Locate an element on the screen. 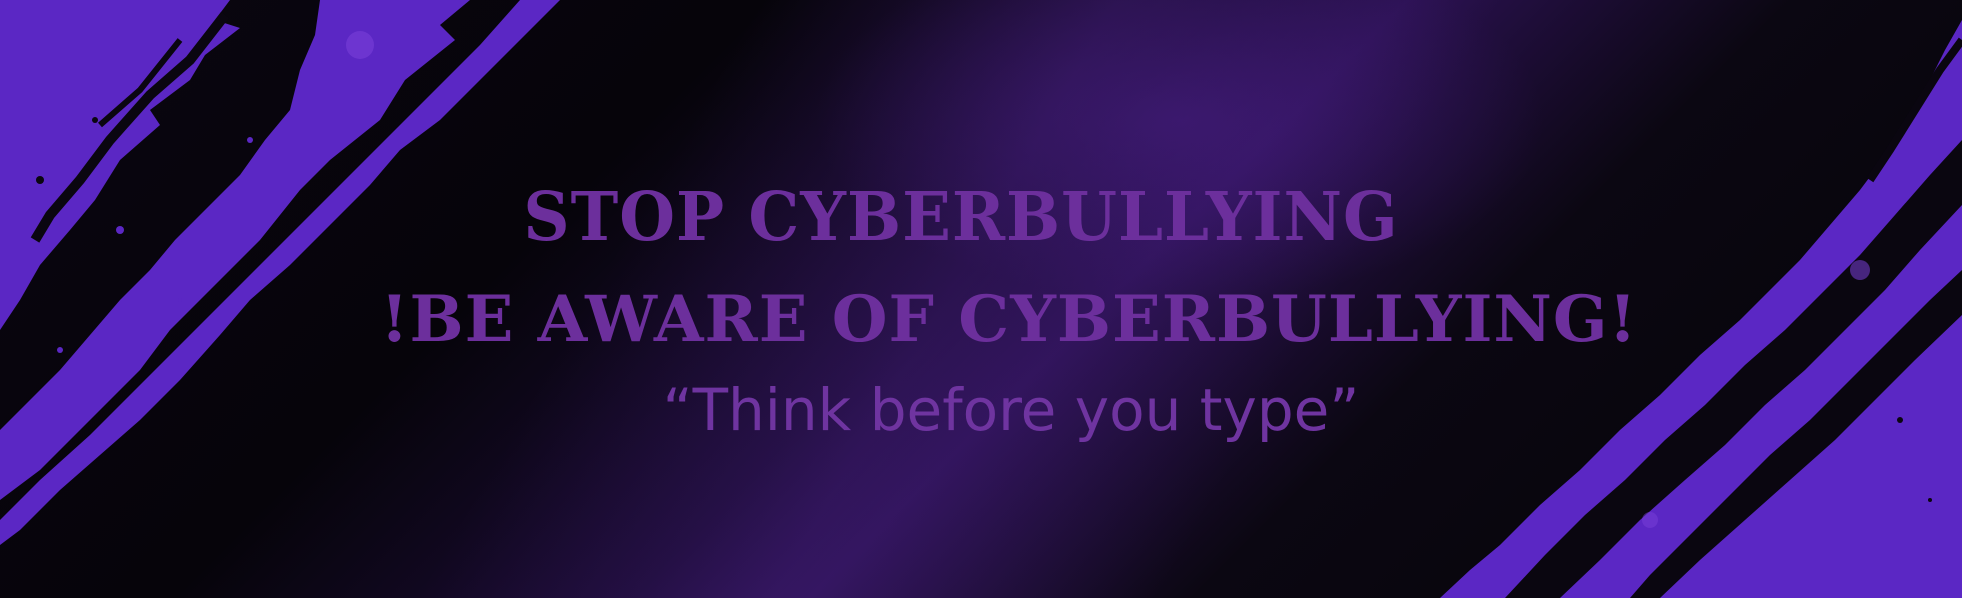 The width and height of the screenshot is (1962, 598). tagline: “Think before you type” is located at coordinates (1011, 410).